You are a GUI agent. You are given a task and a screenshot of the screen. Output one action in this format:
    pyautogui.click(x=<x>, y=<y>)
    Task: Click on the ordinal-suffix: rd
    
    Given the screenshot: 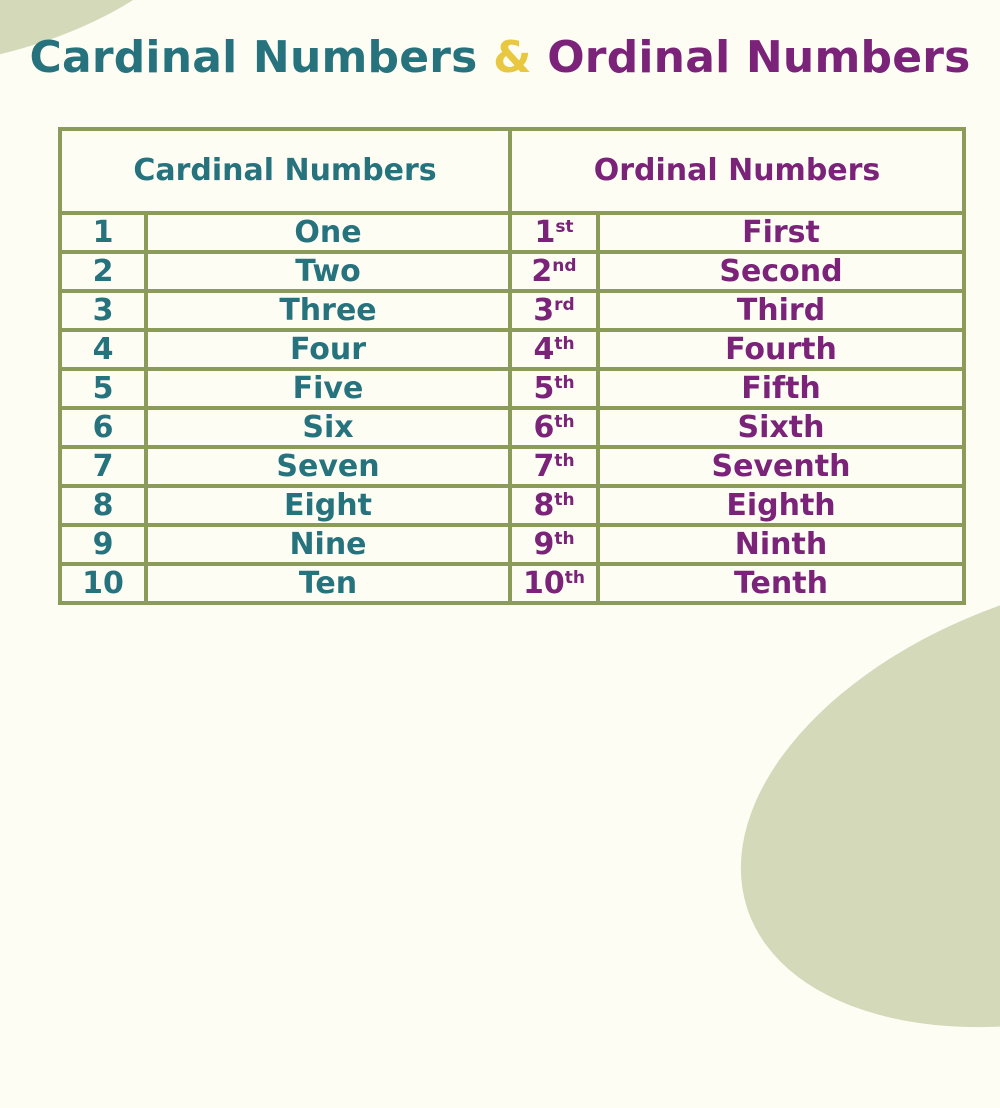 What is the action you would take?
    pyautogui.click(x=564, y=304)
    